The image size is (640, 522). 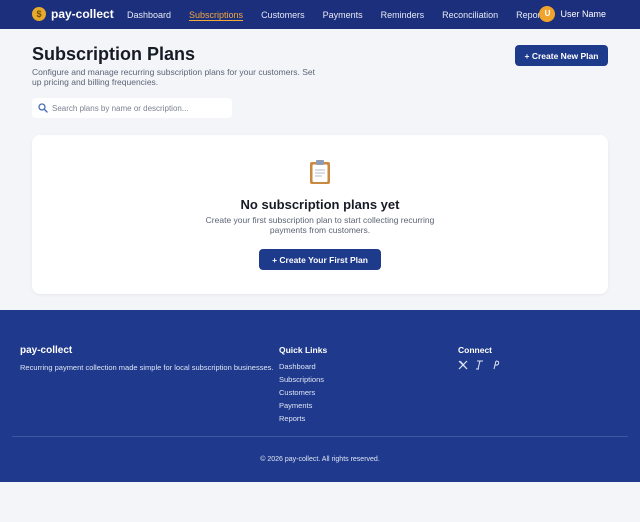 What do you see at coordinates (301, 379) in the screenshot?
I see `footer-link-subscriptions: Subscriptions` at bounding box center [301, 379].